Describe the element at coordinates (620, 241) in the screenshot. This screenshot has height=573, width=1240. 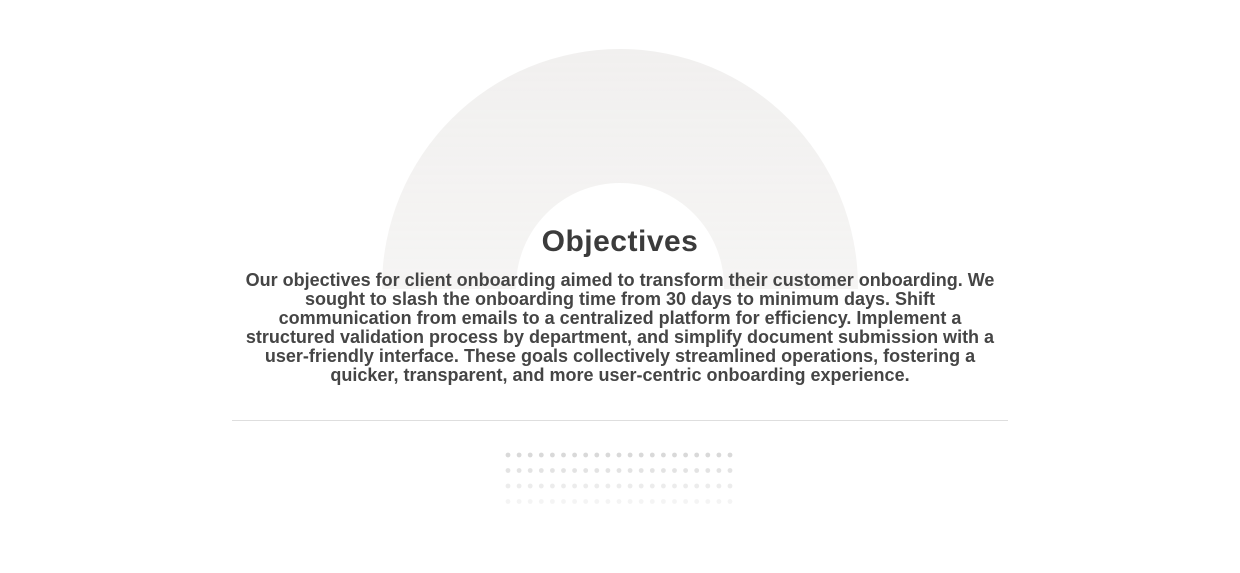
I see `section-title: Objectives` at that location.